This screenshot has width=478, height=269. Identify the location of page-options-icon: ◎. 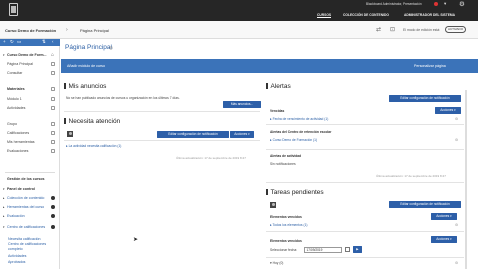
(111, 48).